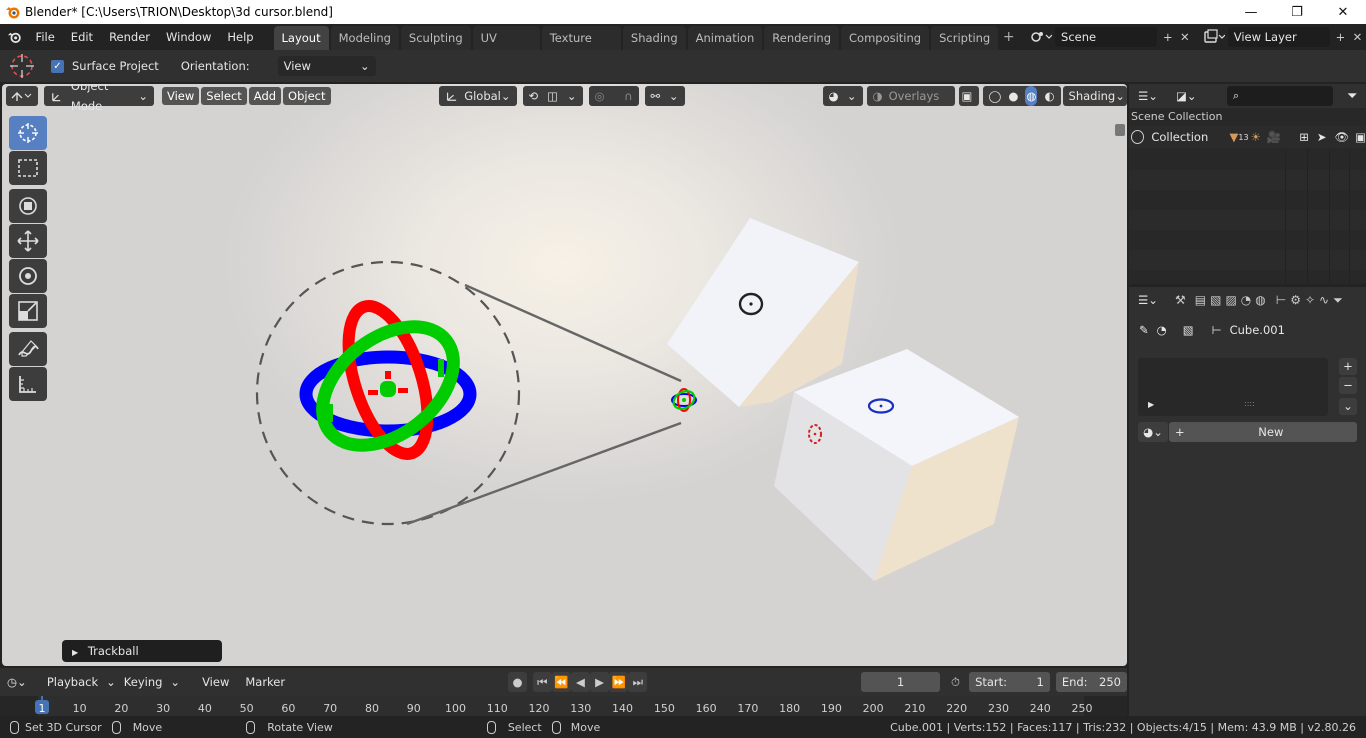 This screenshot has height=738, width=1366. What do you see at coordinates (1151, 96) in the screenshot?
I see `outliner-editor-type: ☰⌄` at bounding box center [1151, 96].